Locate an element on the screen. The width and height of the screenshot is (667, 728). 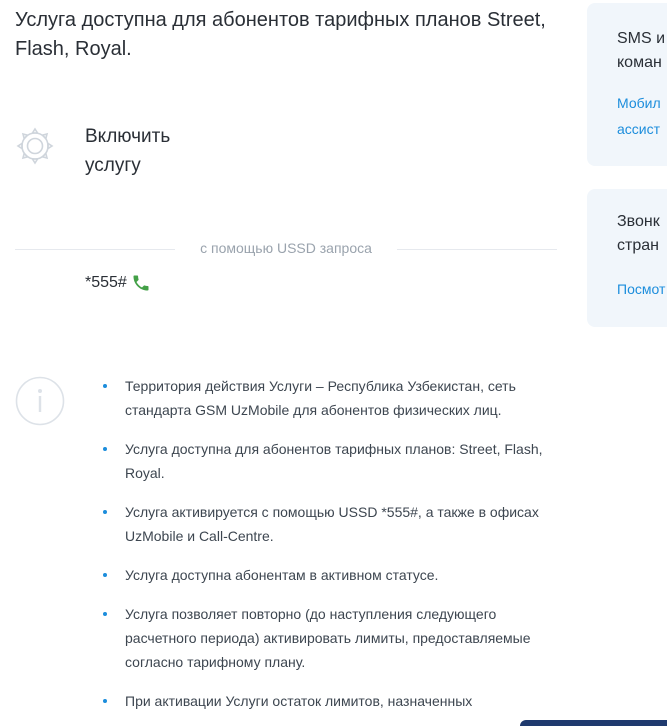
card-title-line: SMS и is located at coordinates (641, 38).